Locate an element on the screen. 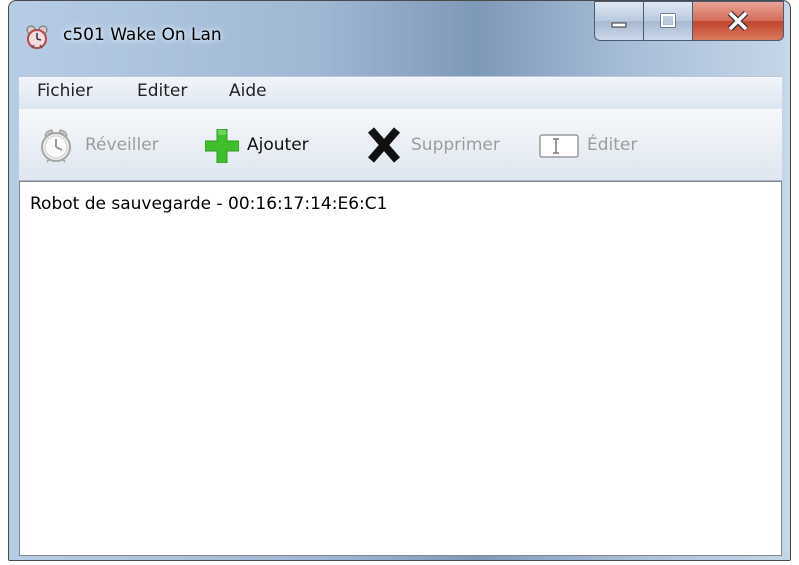 This screenshot has width=799, height=565. edit-button: Éditer is located at coordinates (596, 145).